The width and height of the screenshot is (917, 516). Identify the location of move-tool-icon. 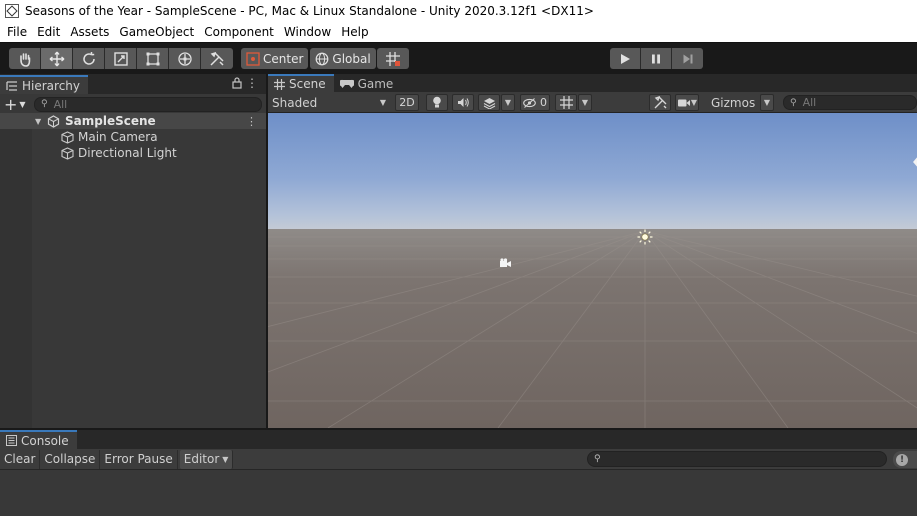
(56, 58).